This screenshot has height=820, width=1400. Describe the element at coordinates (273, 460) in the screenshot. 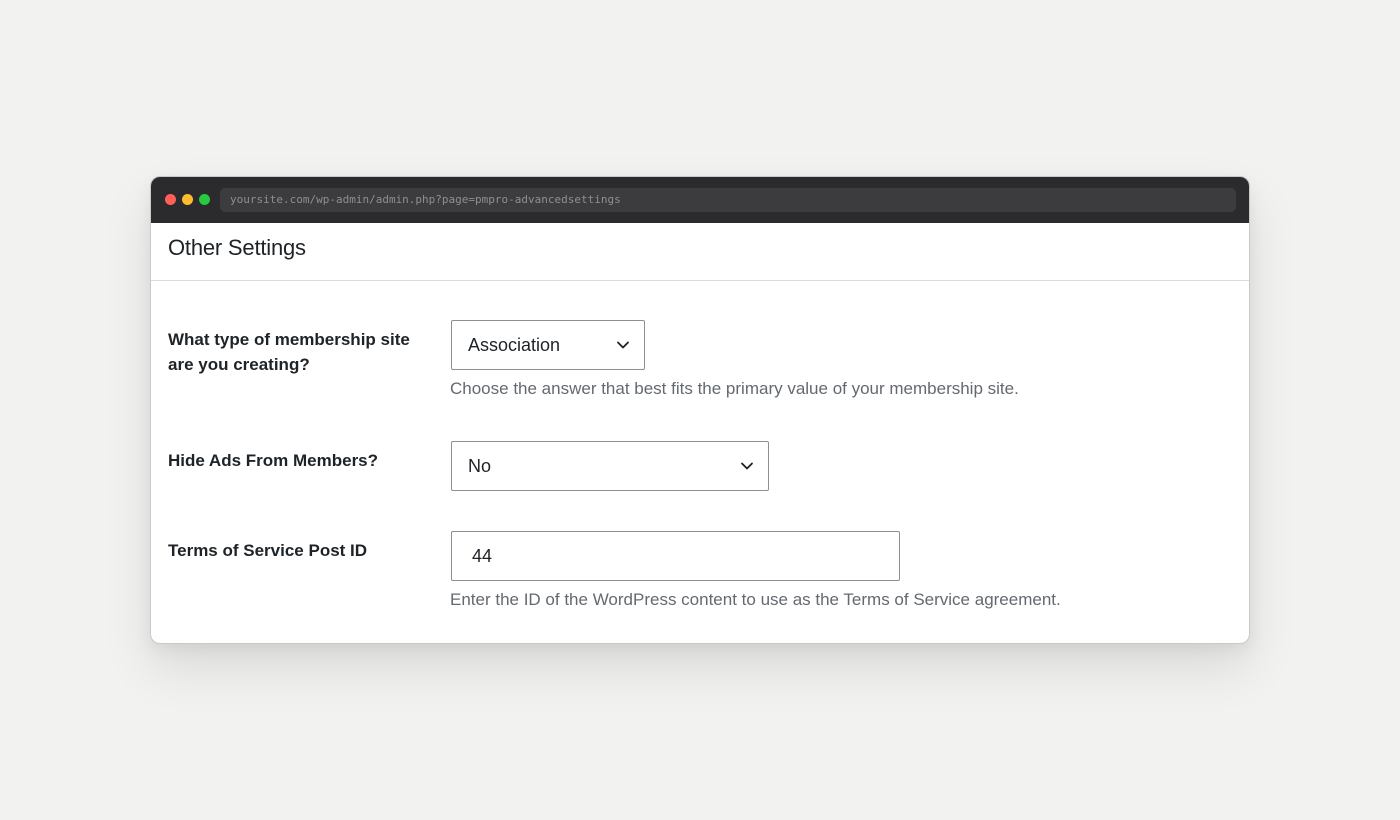

I see `hide-ads-label: Hide Ads From Members?` at that location.